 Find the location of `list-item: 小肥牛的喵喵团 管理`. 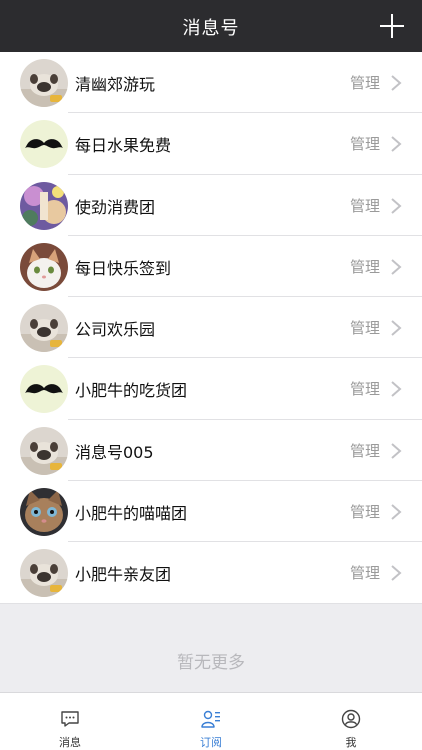

list-item: 小肥牛的喵喵团 管理 is located at coordinates (211, 512).